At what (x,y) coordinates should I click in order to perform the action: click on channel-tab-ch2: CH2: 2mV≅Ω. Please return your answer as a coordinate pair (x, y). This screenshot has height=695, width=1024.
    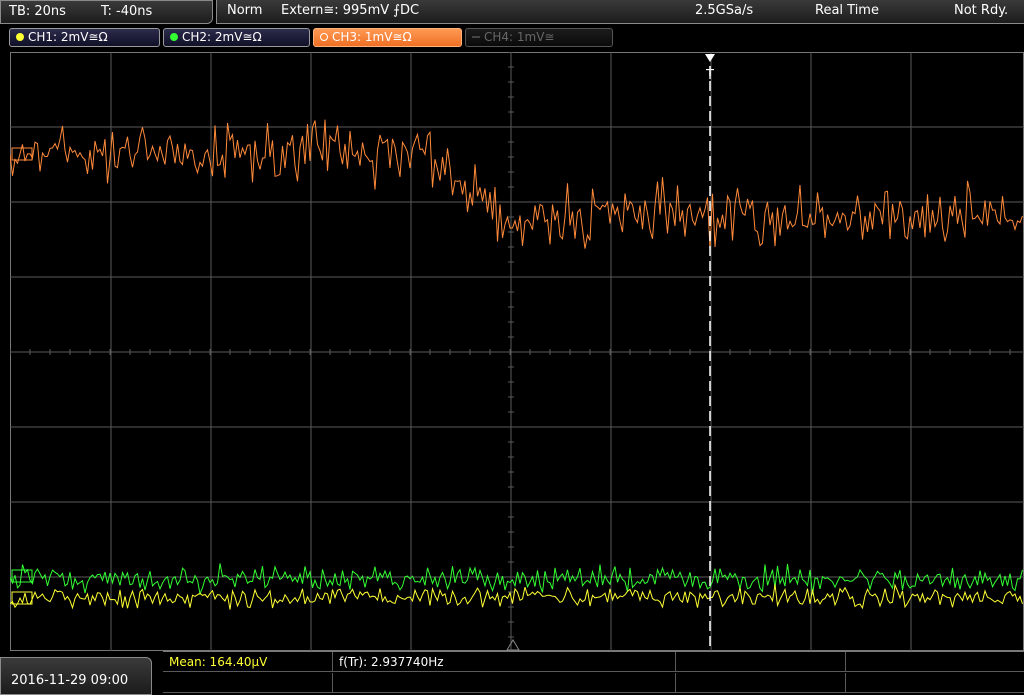
    Looking at the image, I should click on (236, 37).